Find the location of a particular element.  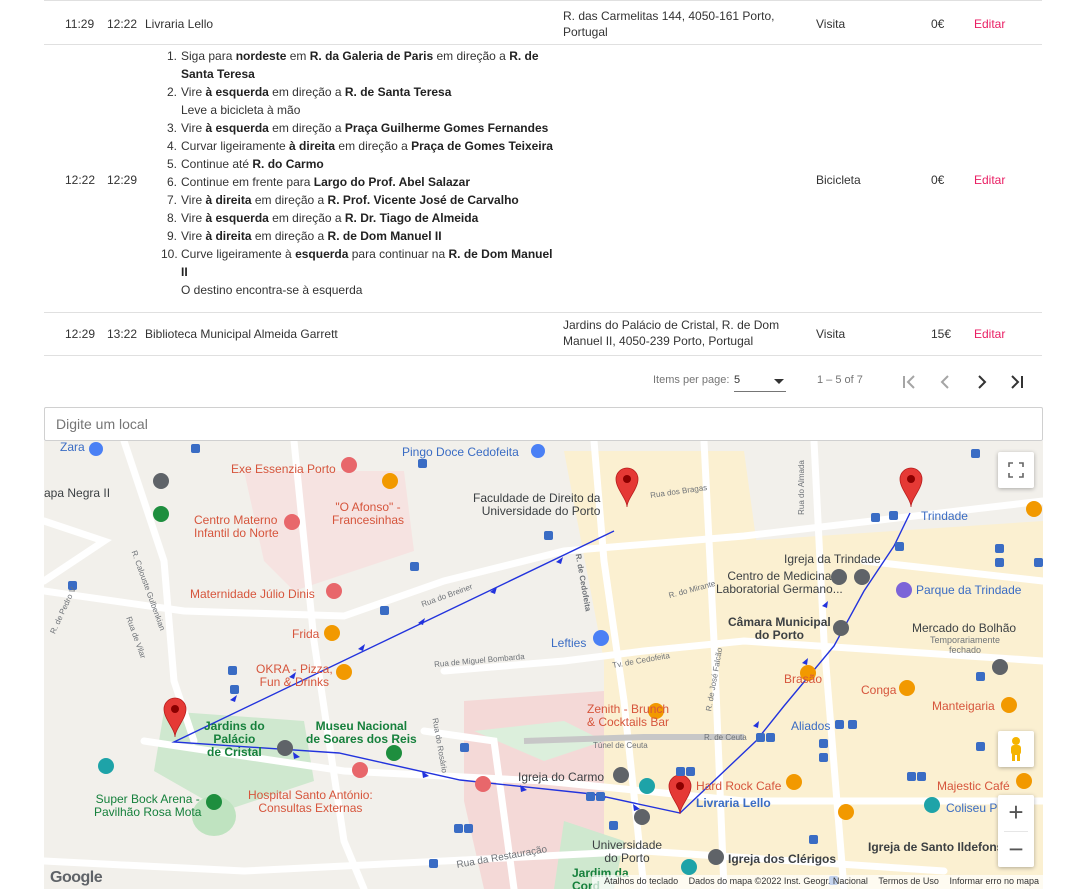

pegman-icon is located at coordinates (1016, 749).